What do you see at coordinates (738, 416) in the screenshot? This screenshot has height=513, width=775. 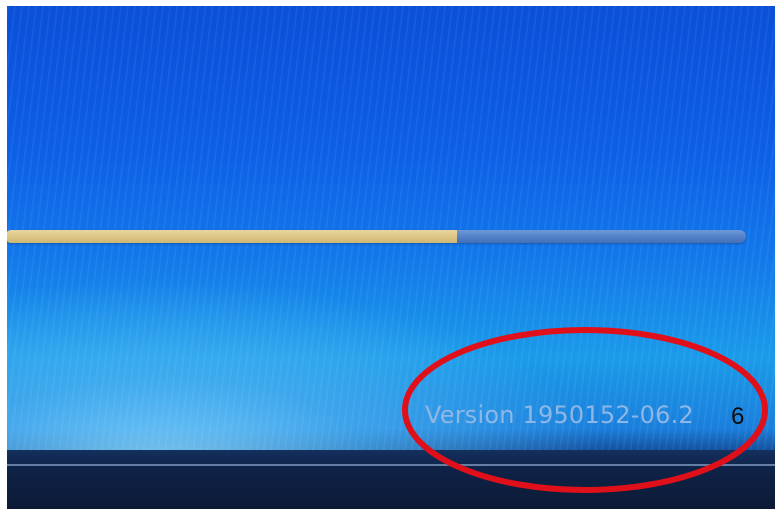 I see `annotation-number: 6` at bounding box center [738, 416].